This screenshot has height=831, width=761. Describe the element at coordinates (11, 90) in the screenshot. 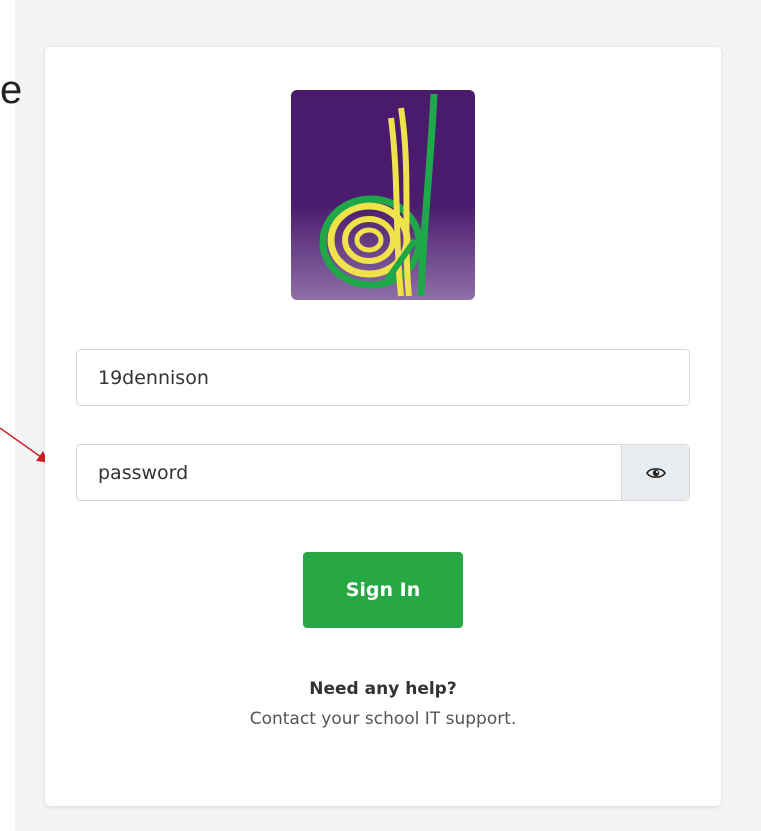

I see `cropped-text: e` at that location.